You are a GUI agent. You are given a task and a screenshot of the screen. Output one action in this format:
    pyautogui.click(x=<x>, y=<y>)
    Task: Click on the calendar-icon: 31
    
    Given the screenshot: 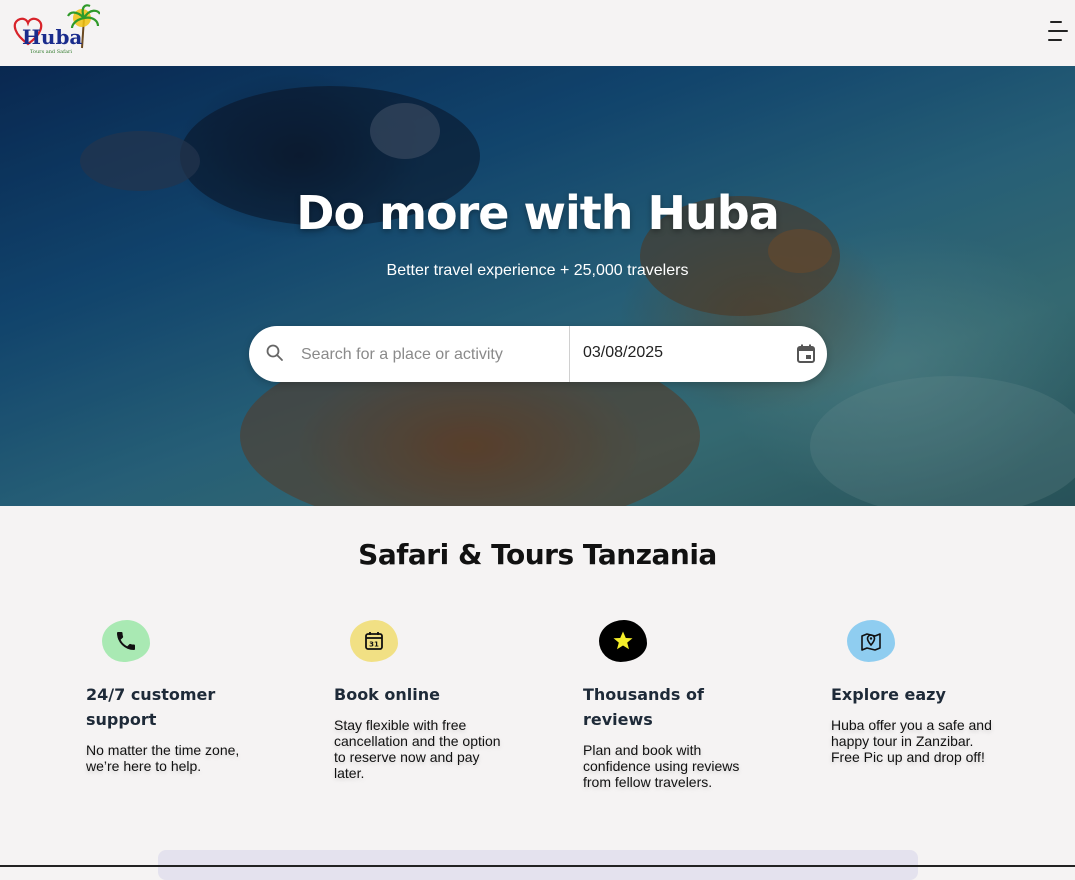 What is the action you would take?
    pyautogui.click(x=374, y=641)
    